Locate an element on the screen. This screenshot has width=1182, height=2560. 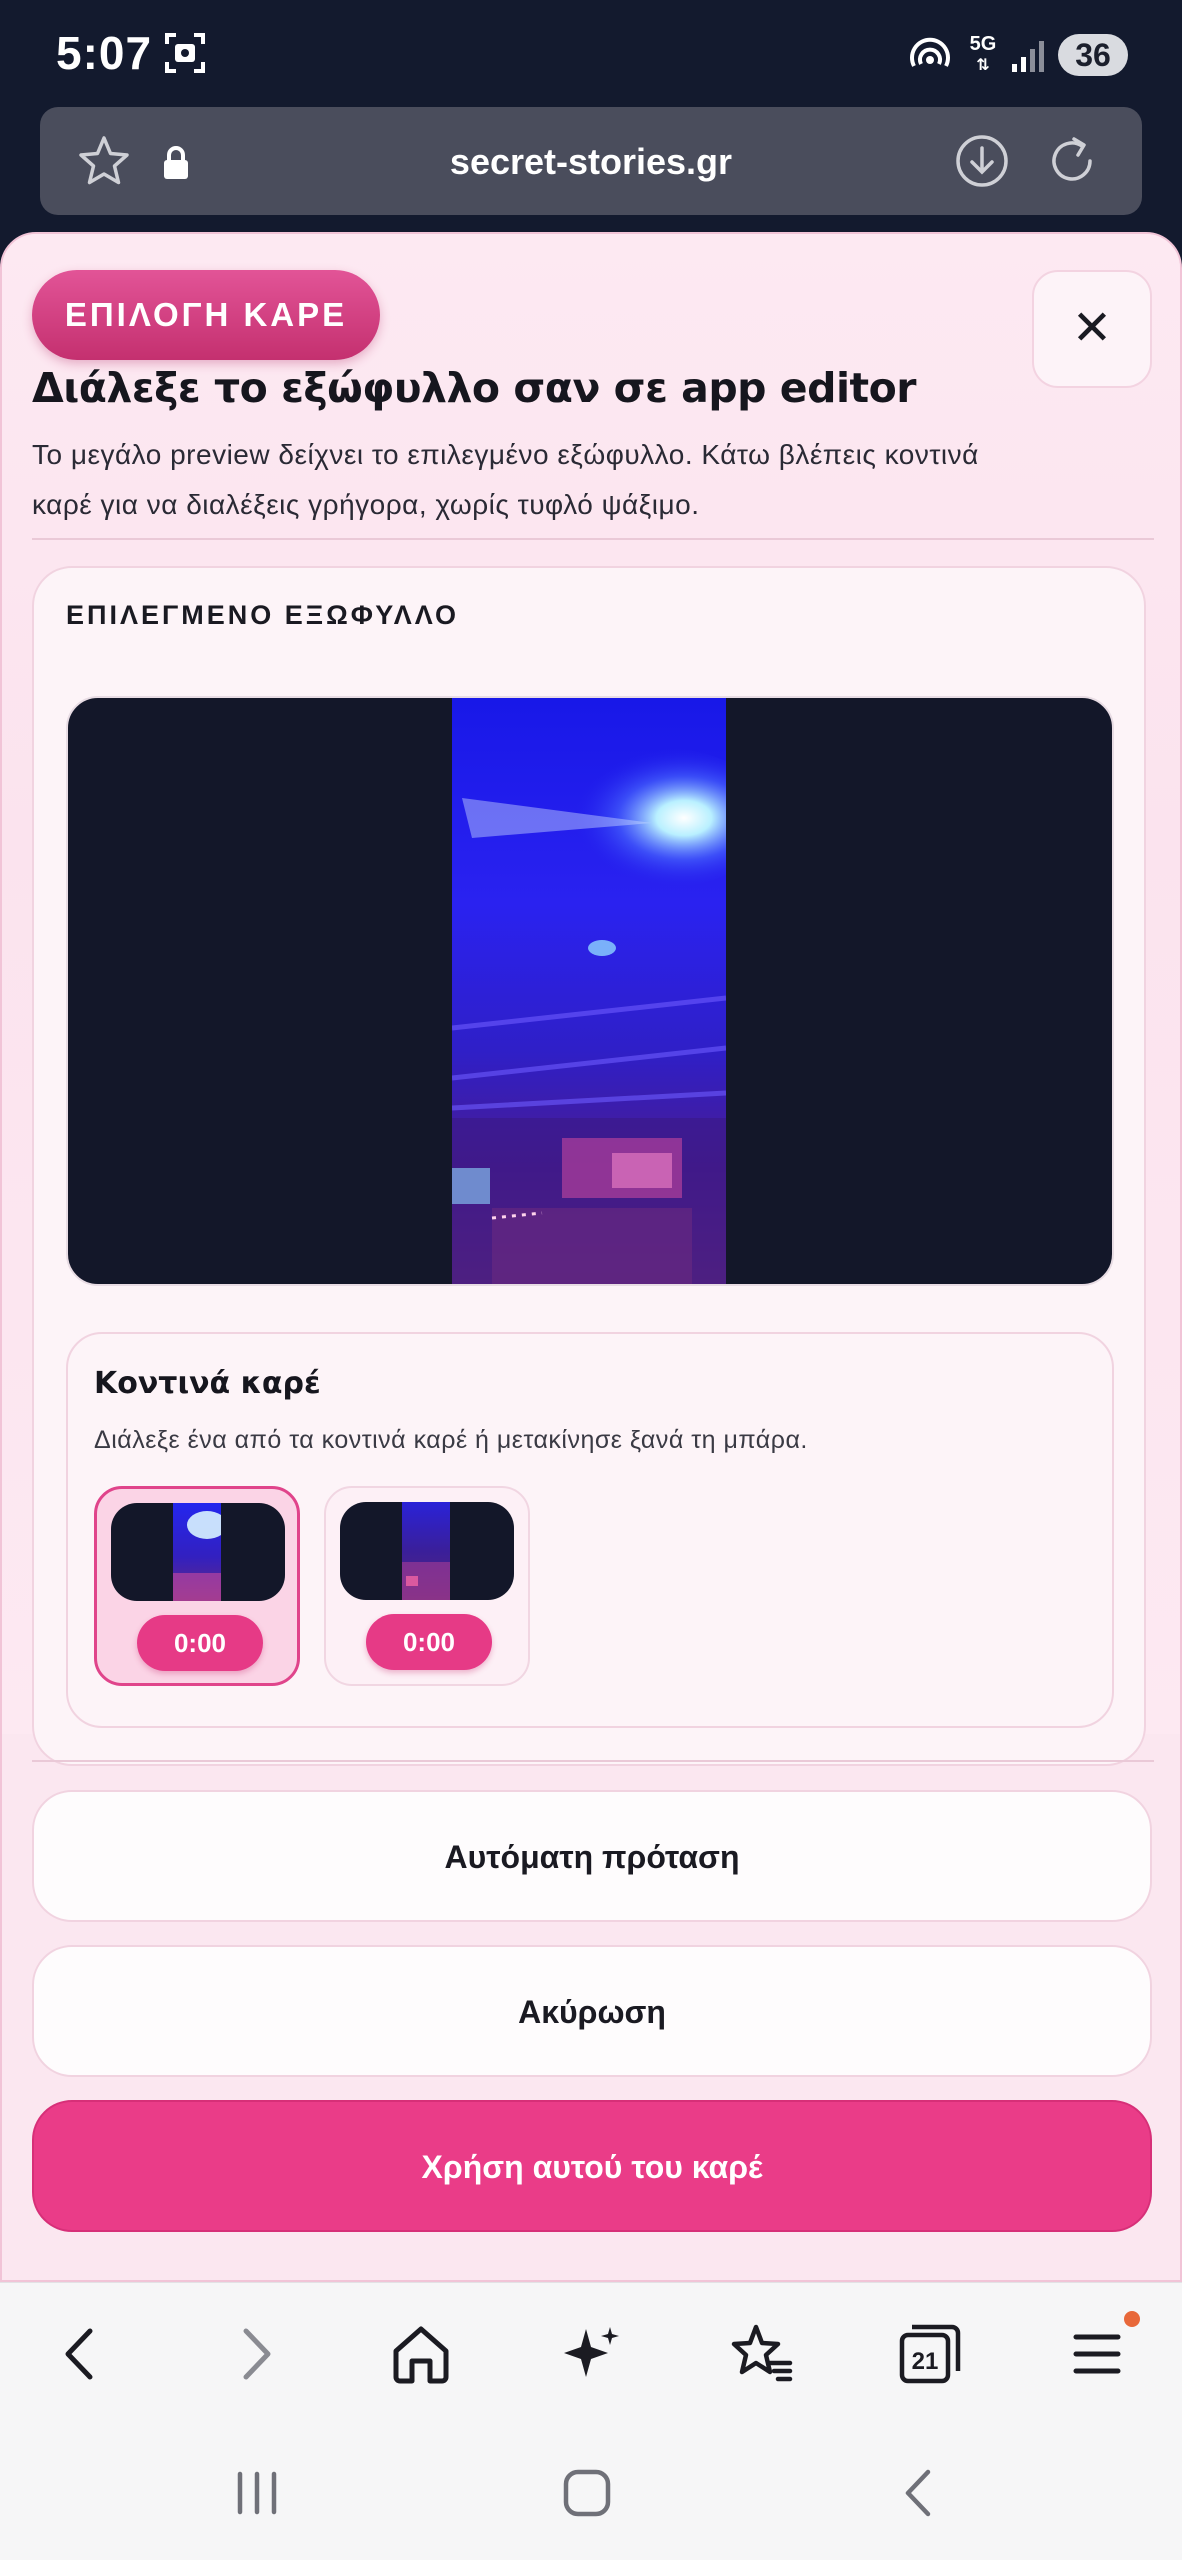
browser-toolbar: 21 is located at coordinates (591, 2352).